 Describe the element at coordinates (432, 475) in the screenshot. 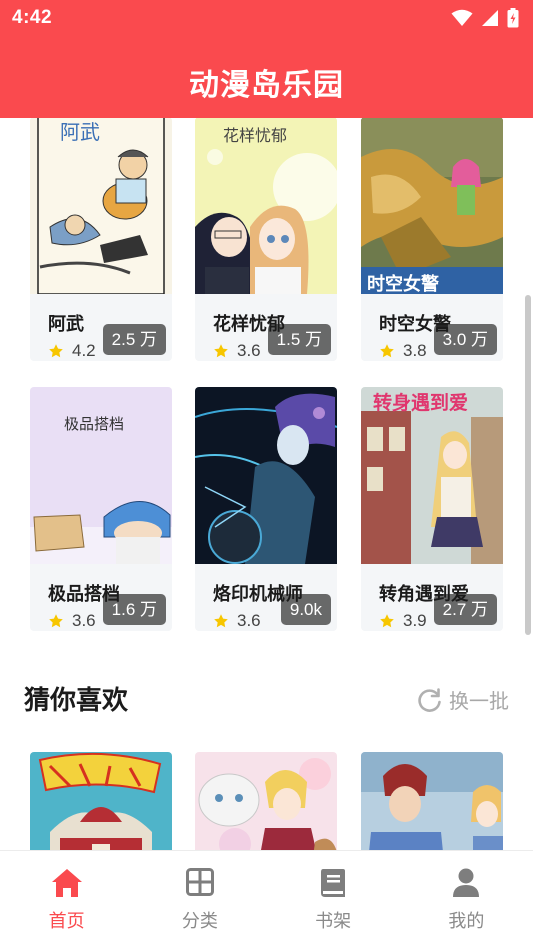

I see `comic-cover: 转身遇到爱` at that location.